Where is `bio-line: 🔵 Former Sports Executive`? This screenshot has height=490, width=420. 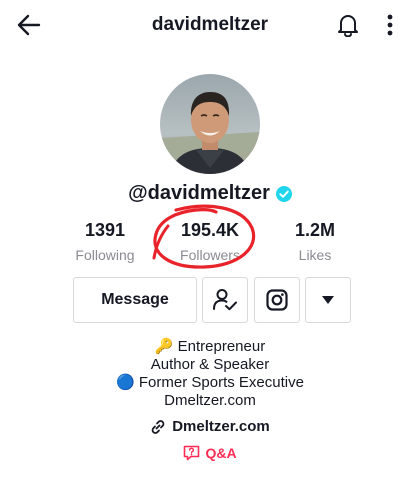 bio-line: 🔵 Former Sports Executive is located at coordinates (210, 382).